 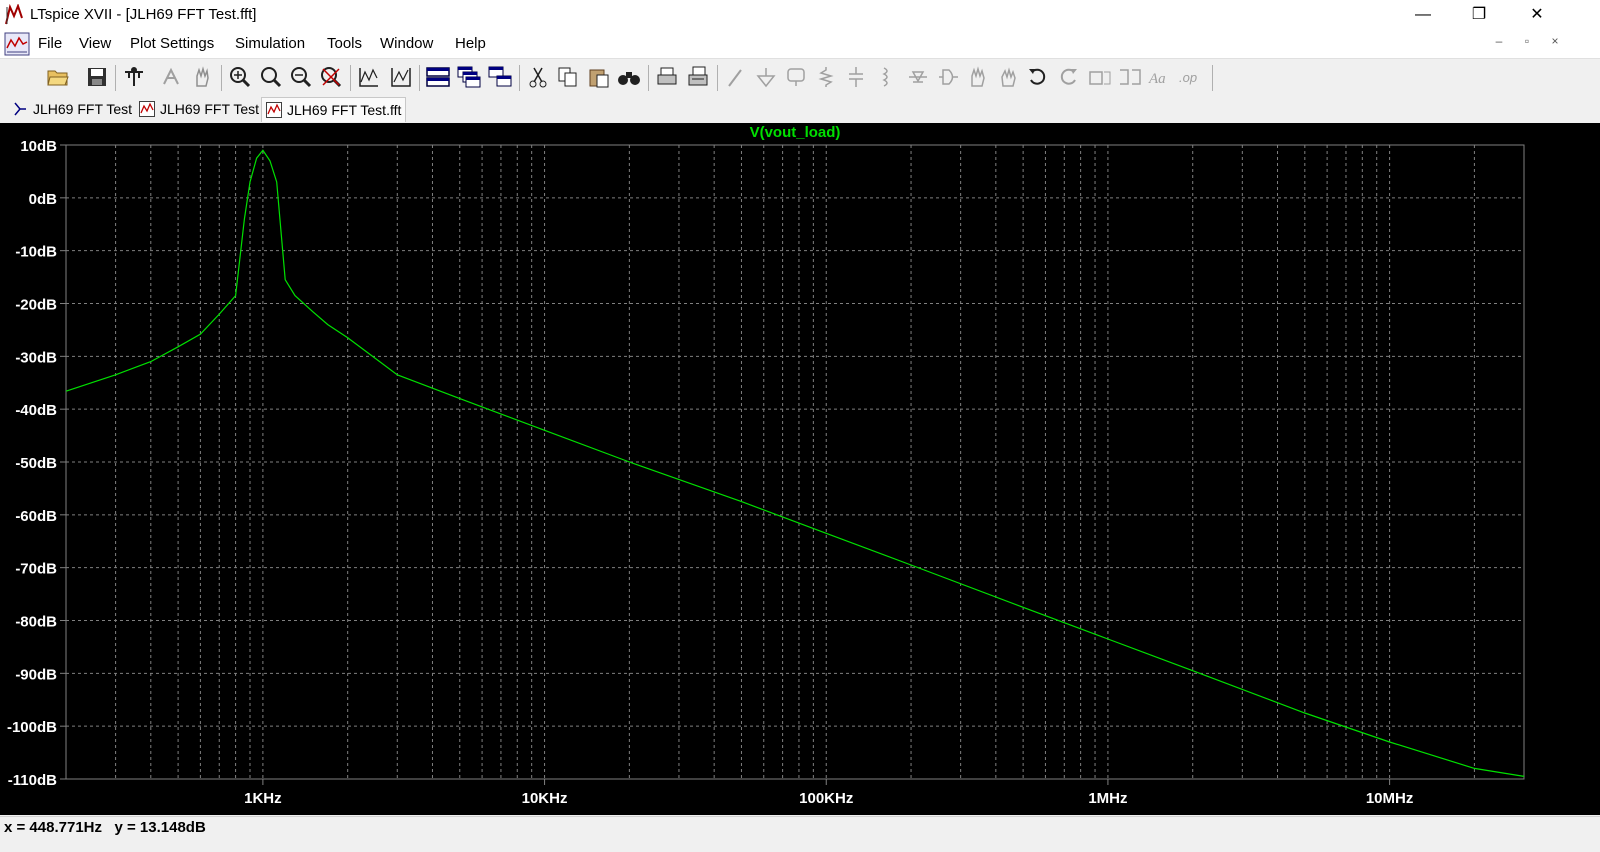 What do you see at coordinates (795, 132) in the screenshot?
I see `trace-name-label: V(vout_load)` at bounding box center [795, 132].